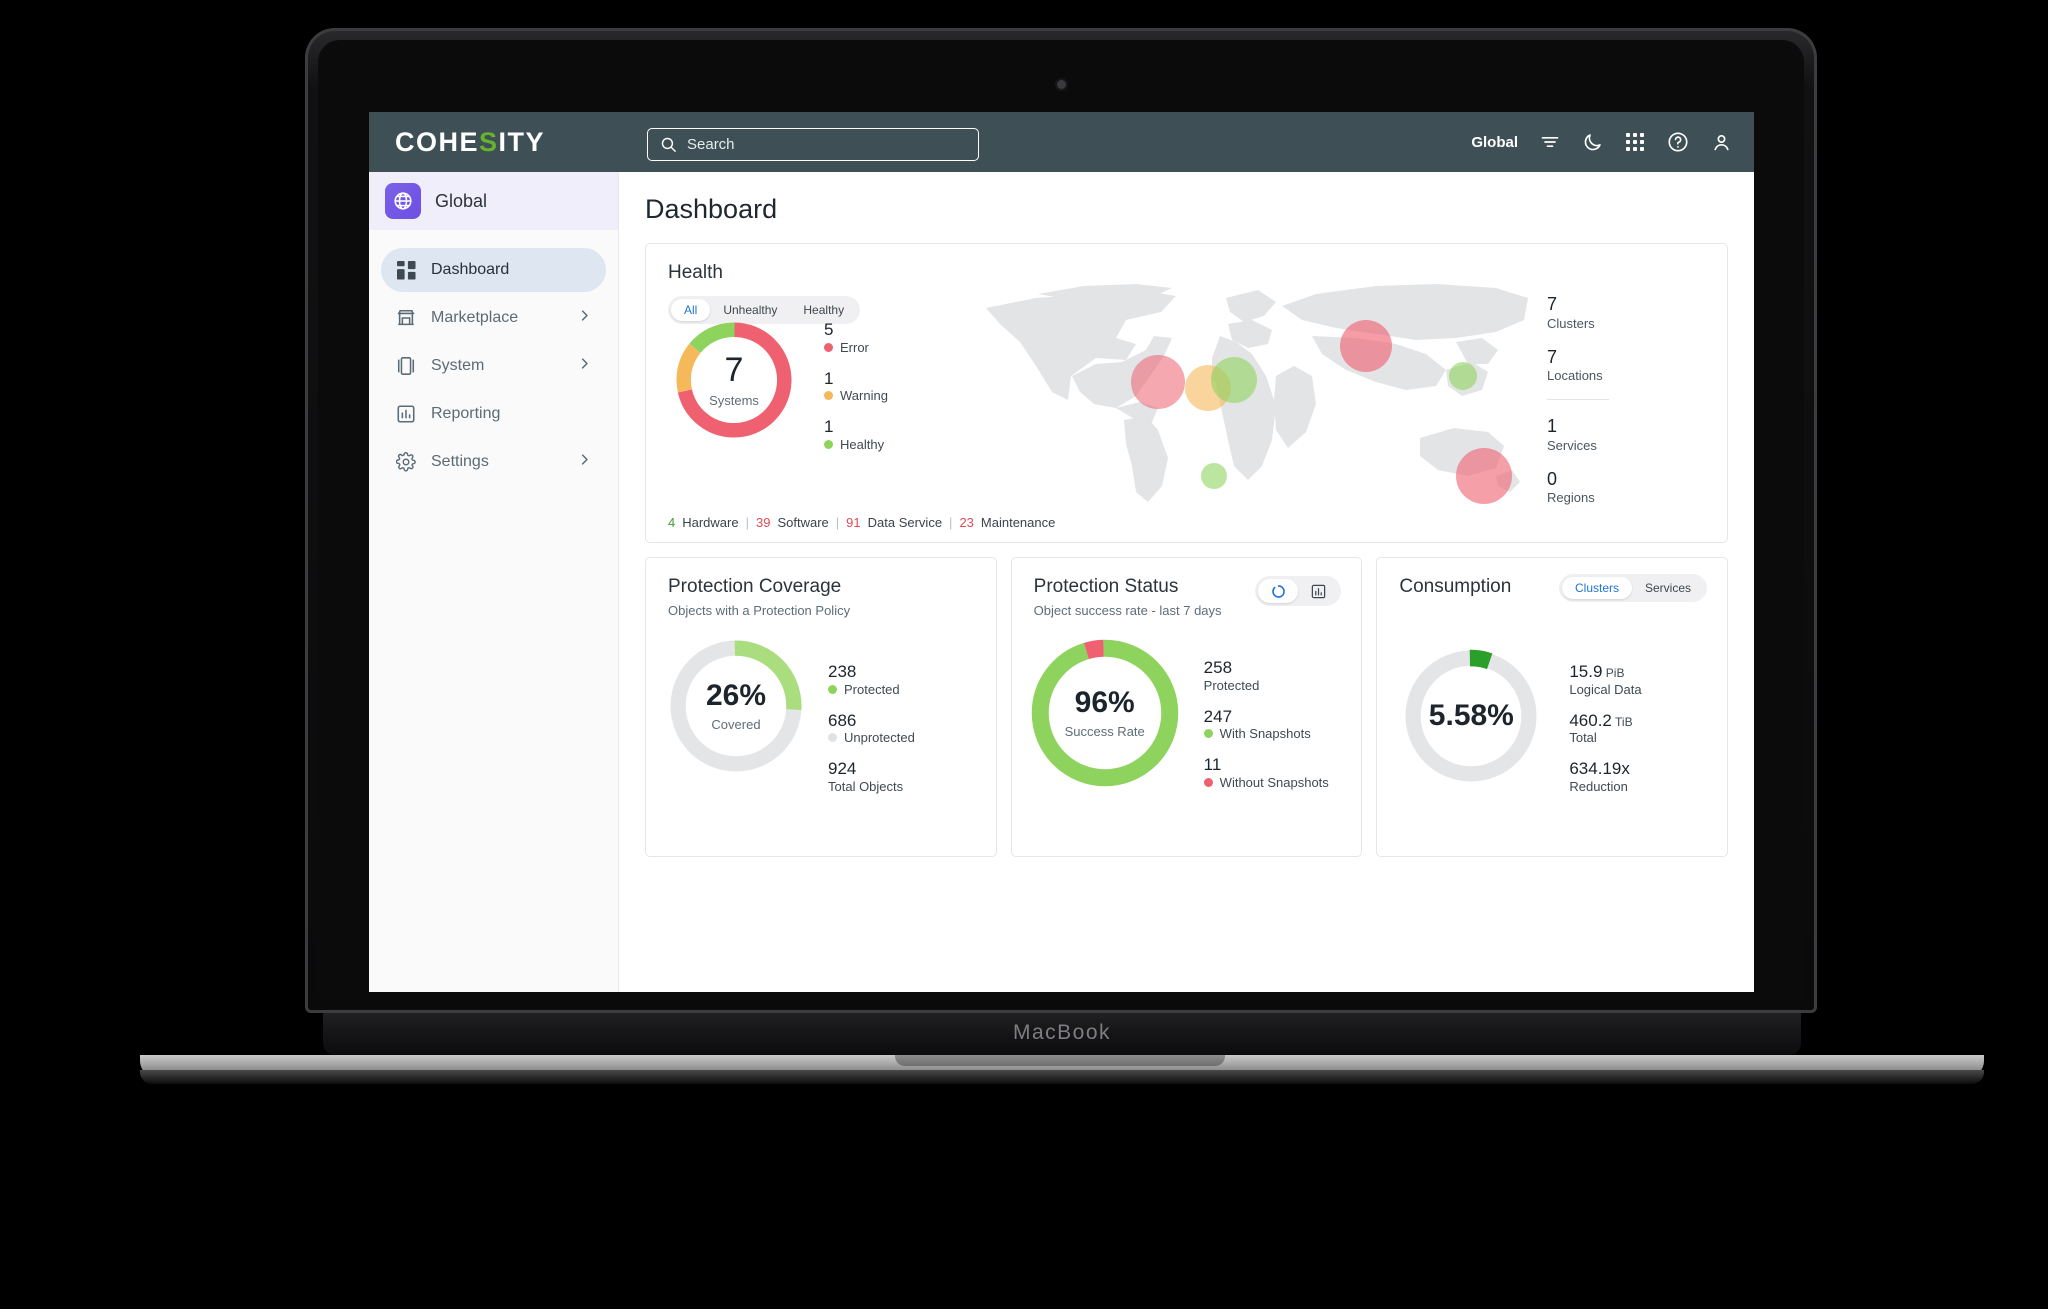 The image size is (2048, 1309). I want to click on app-topbar: COHESITY Search Global, so click(1061, 142).